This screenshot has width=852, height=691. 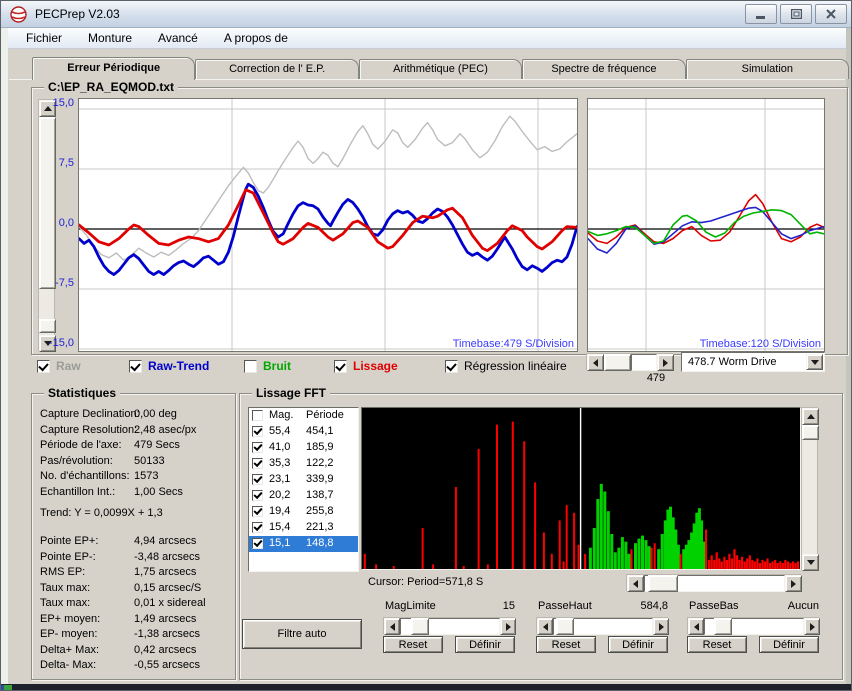 I want to click on worm-period-combobox: 478.7 Worm Drive, so click(x=753, y=362).